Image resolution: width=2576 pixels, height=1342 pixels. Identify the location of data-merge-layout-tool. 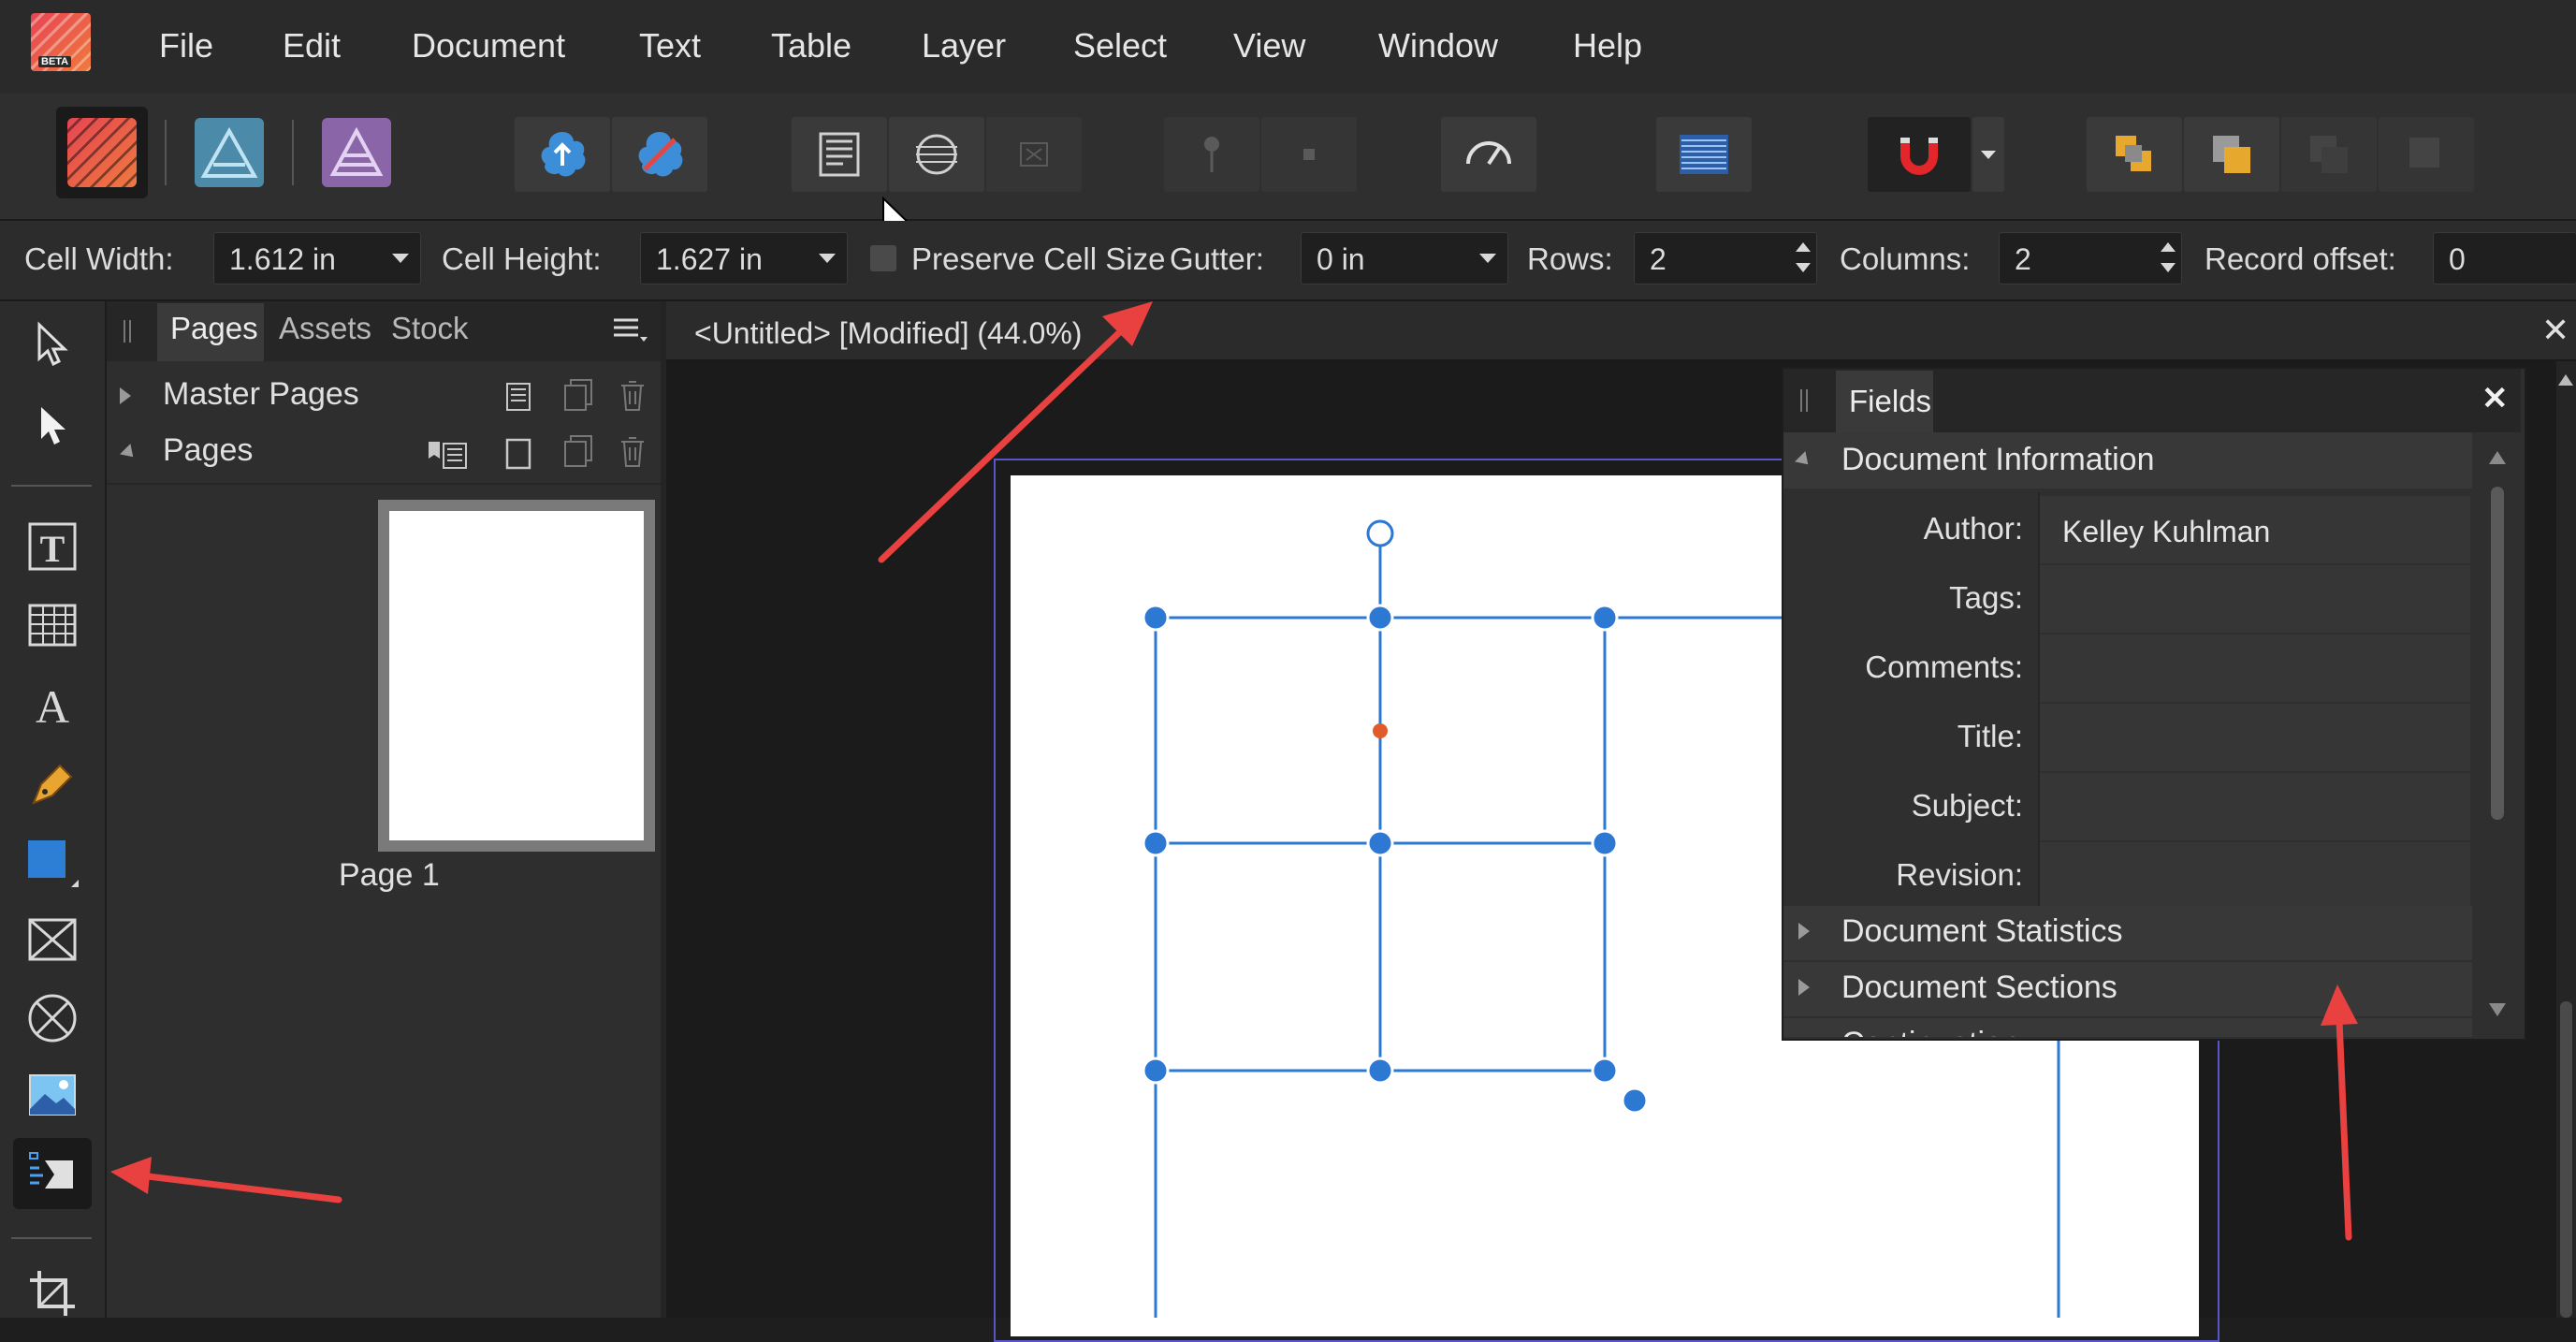
(52, 1173).